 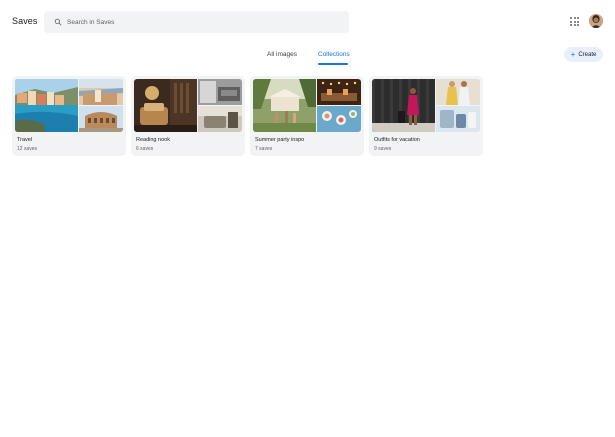 I want to click on collection-card-outfits-for-vacation: Outfits for vacation 9 saves, so click(x=426, y=116).